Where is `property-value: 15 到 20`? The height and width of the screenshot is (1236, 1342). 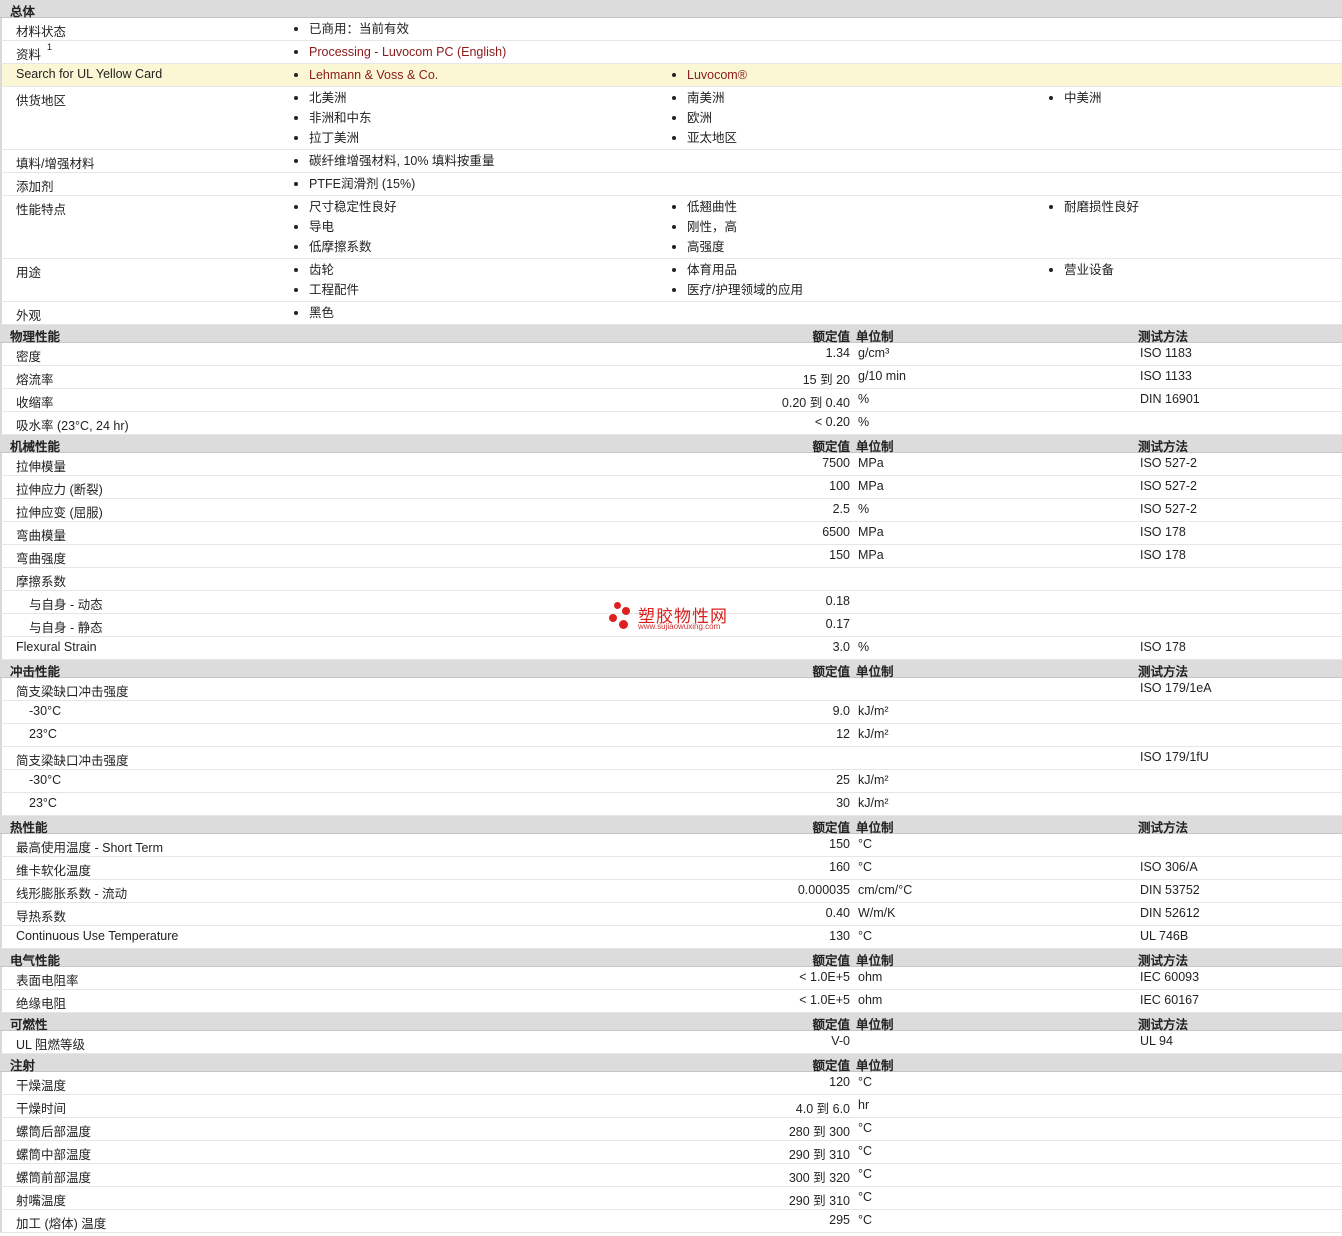
property-value: 15 到 20 is located at coordinates (826, 380).